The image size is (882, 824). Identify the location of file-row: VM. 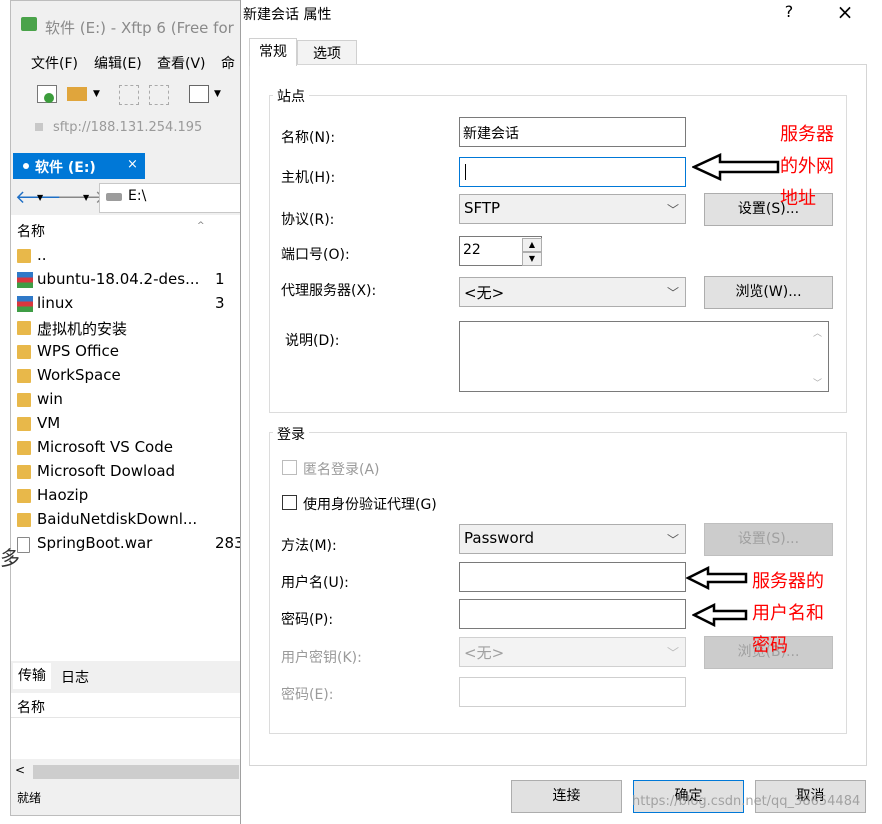
(128, 425).